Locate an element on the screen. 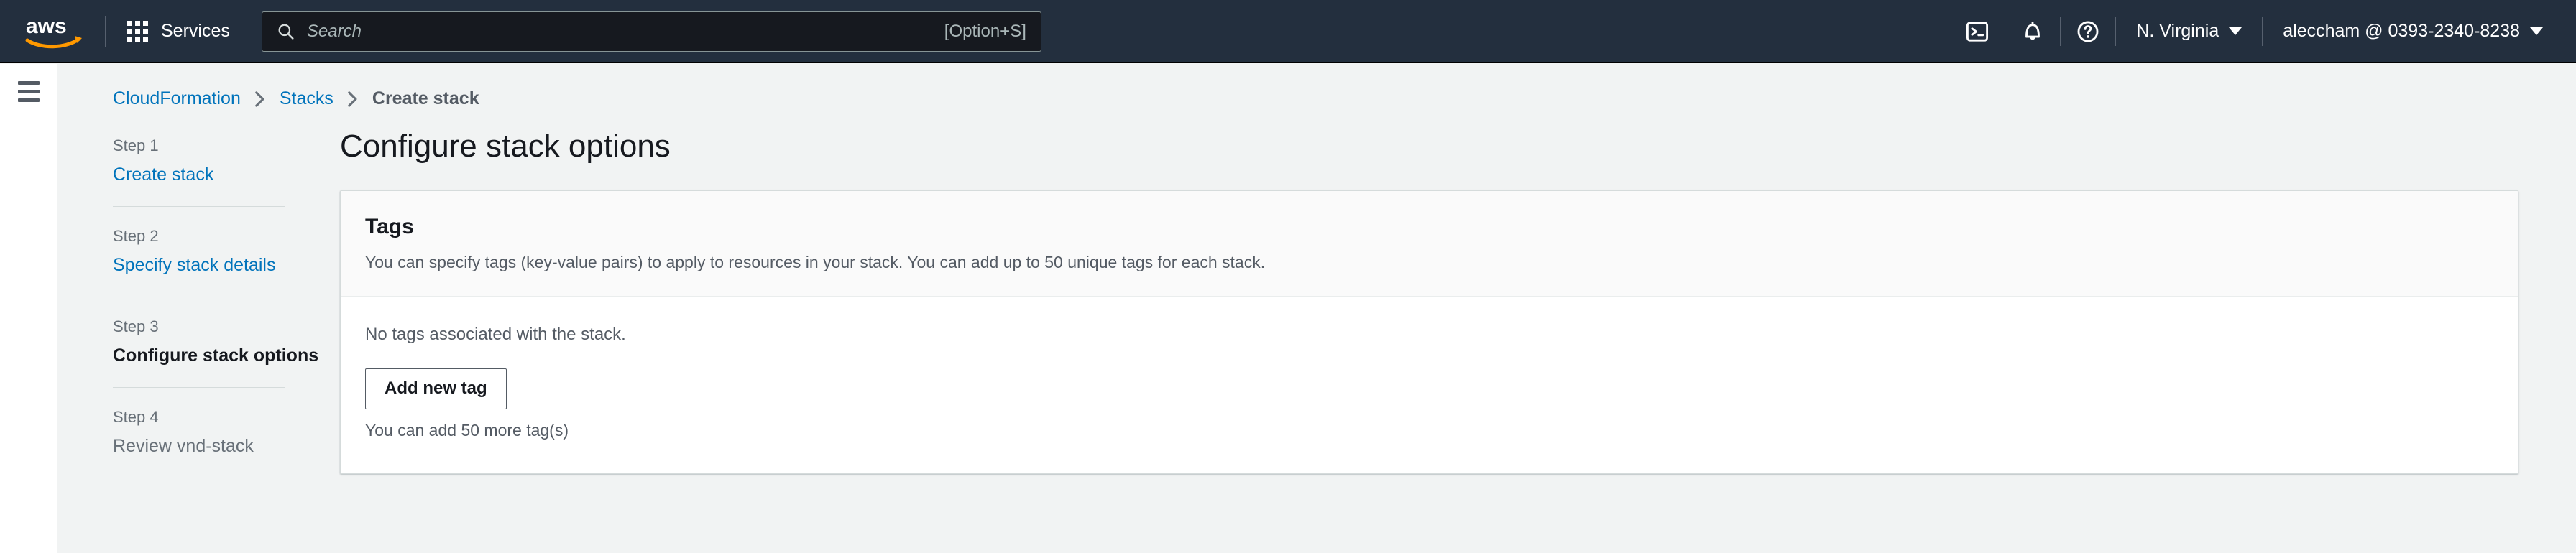  search-shortcut-hint: [Option+S] is located at coordinates (985, 31).